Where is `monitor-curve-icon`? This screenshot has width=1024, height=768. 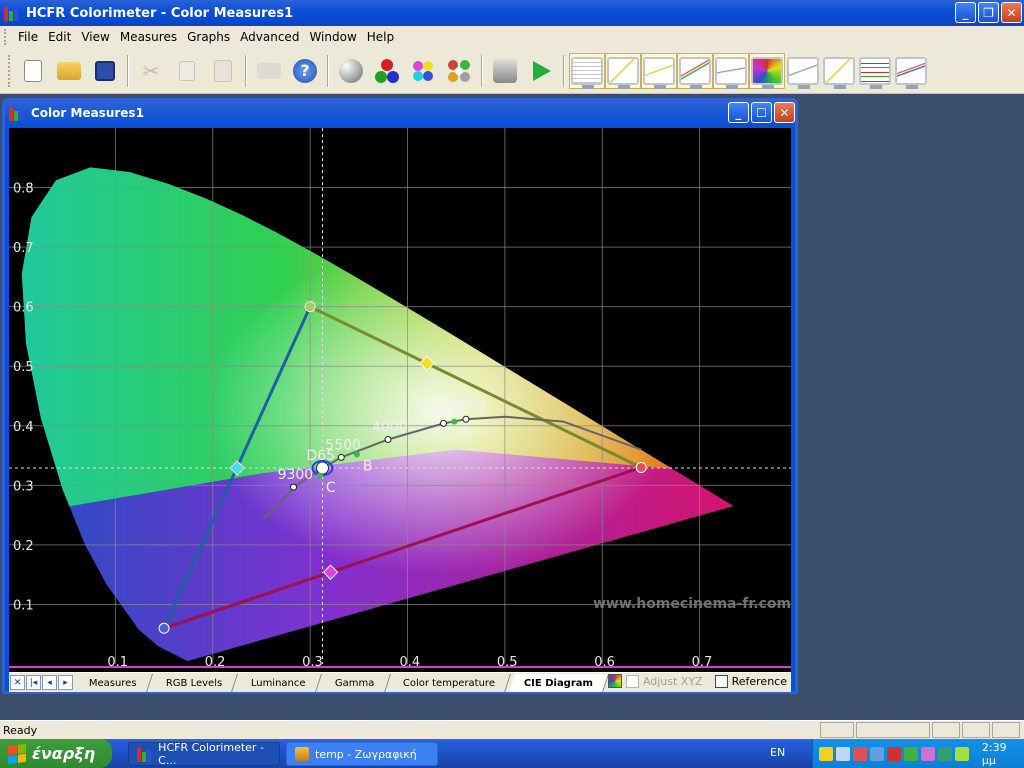 monitor-curve-icon is located at coordinates (623, 72).